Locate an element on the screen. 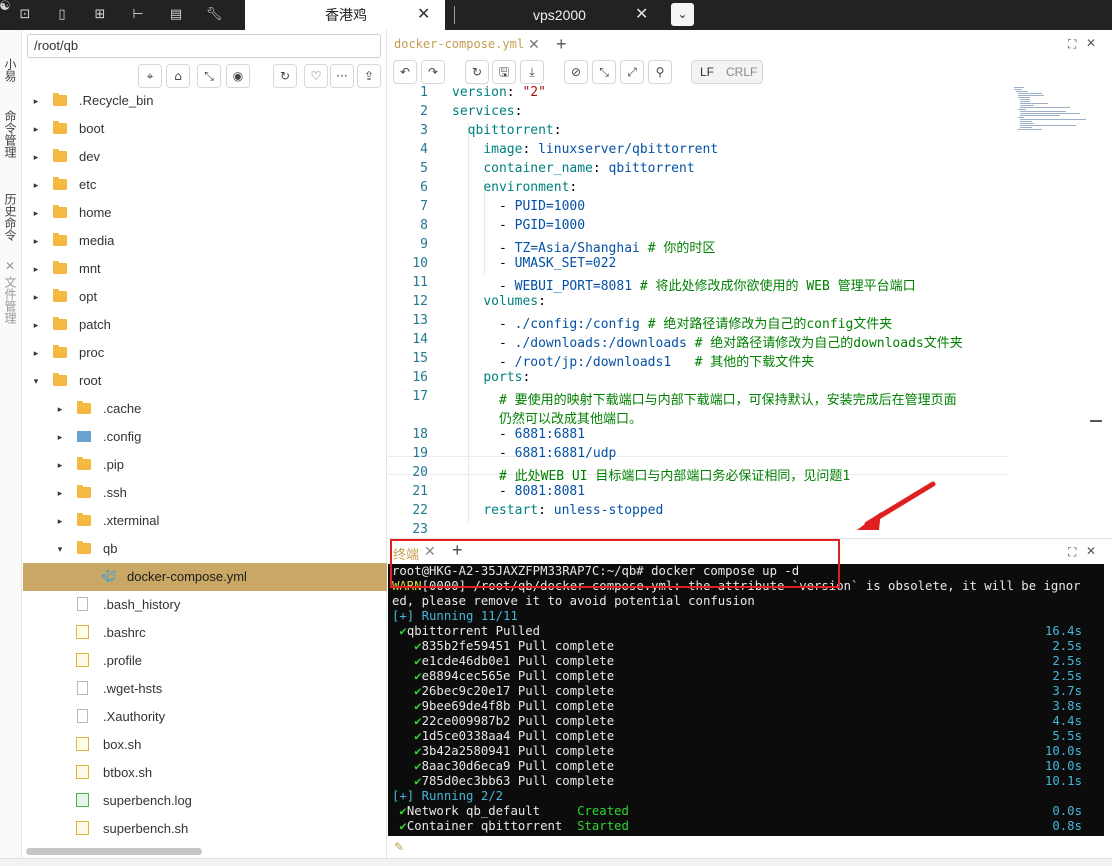  download-button: ⤓ is located at coordinates (532, 72).